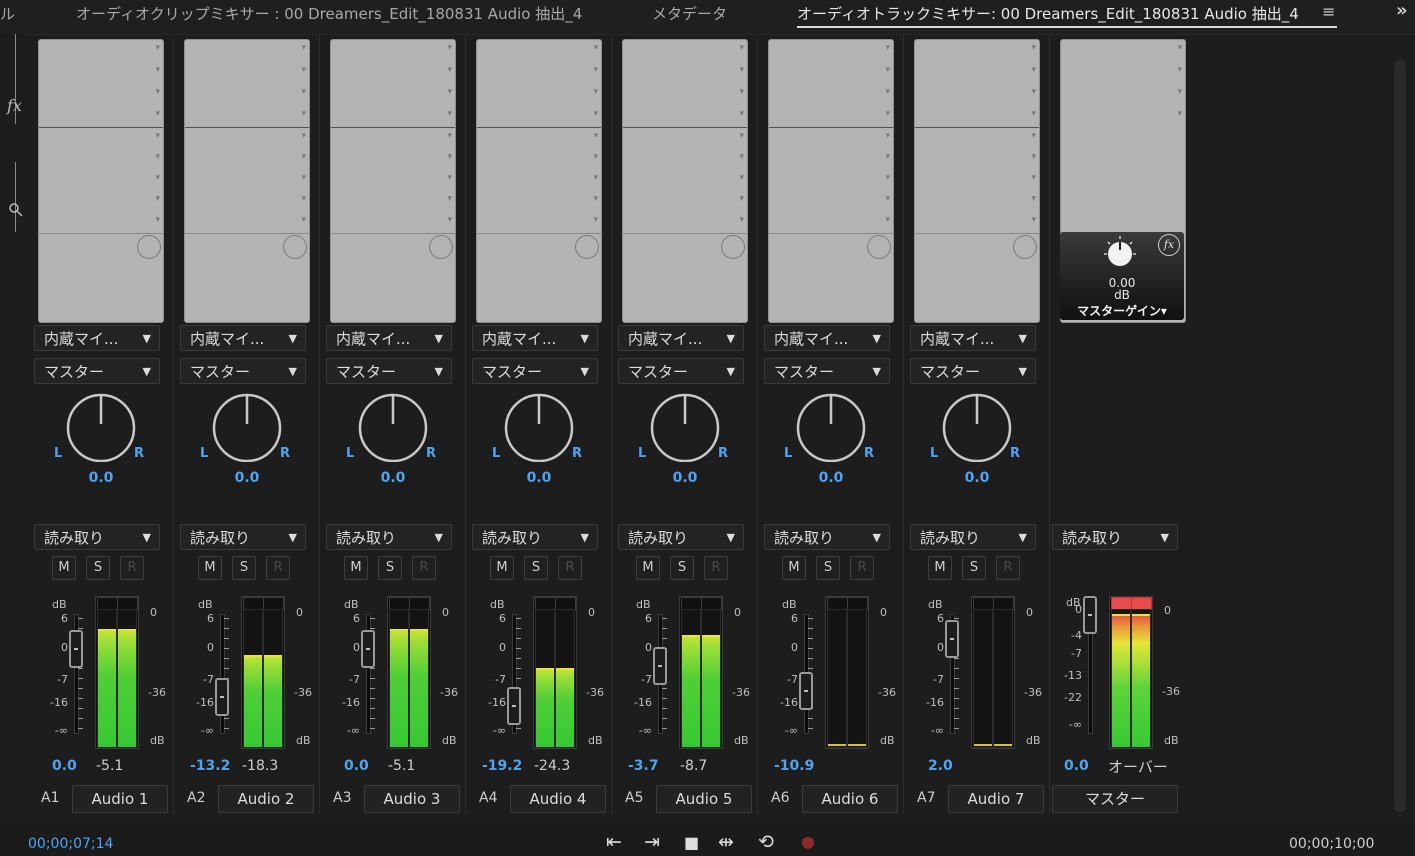  What do you see at coordinates (70, 844) in the screenshot?
I see `current-timecode: 00;00;07;14` at bounding box center [70, 844].